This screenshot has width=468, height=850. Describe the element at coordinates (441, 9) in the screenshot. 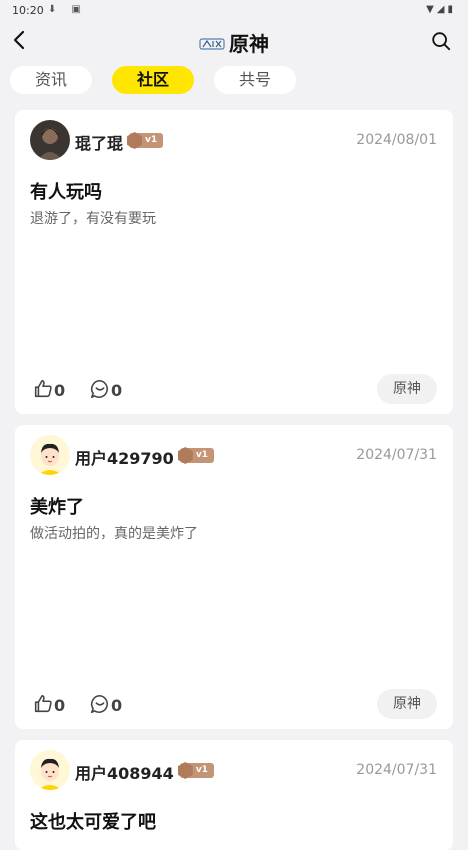

I see `signal-battery-icons: ▼◢▮` at that location.